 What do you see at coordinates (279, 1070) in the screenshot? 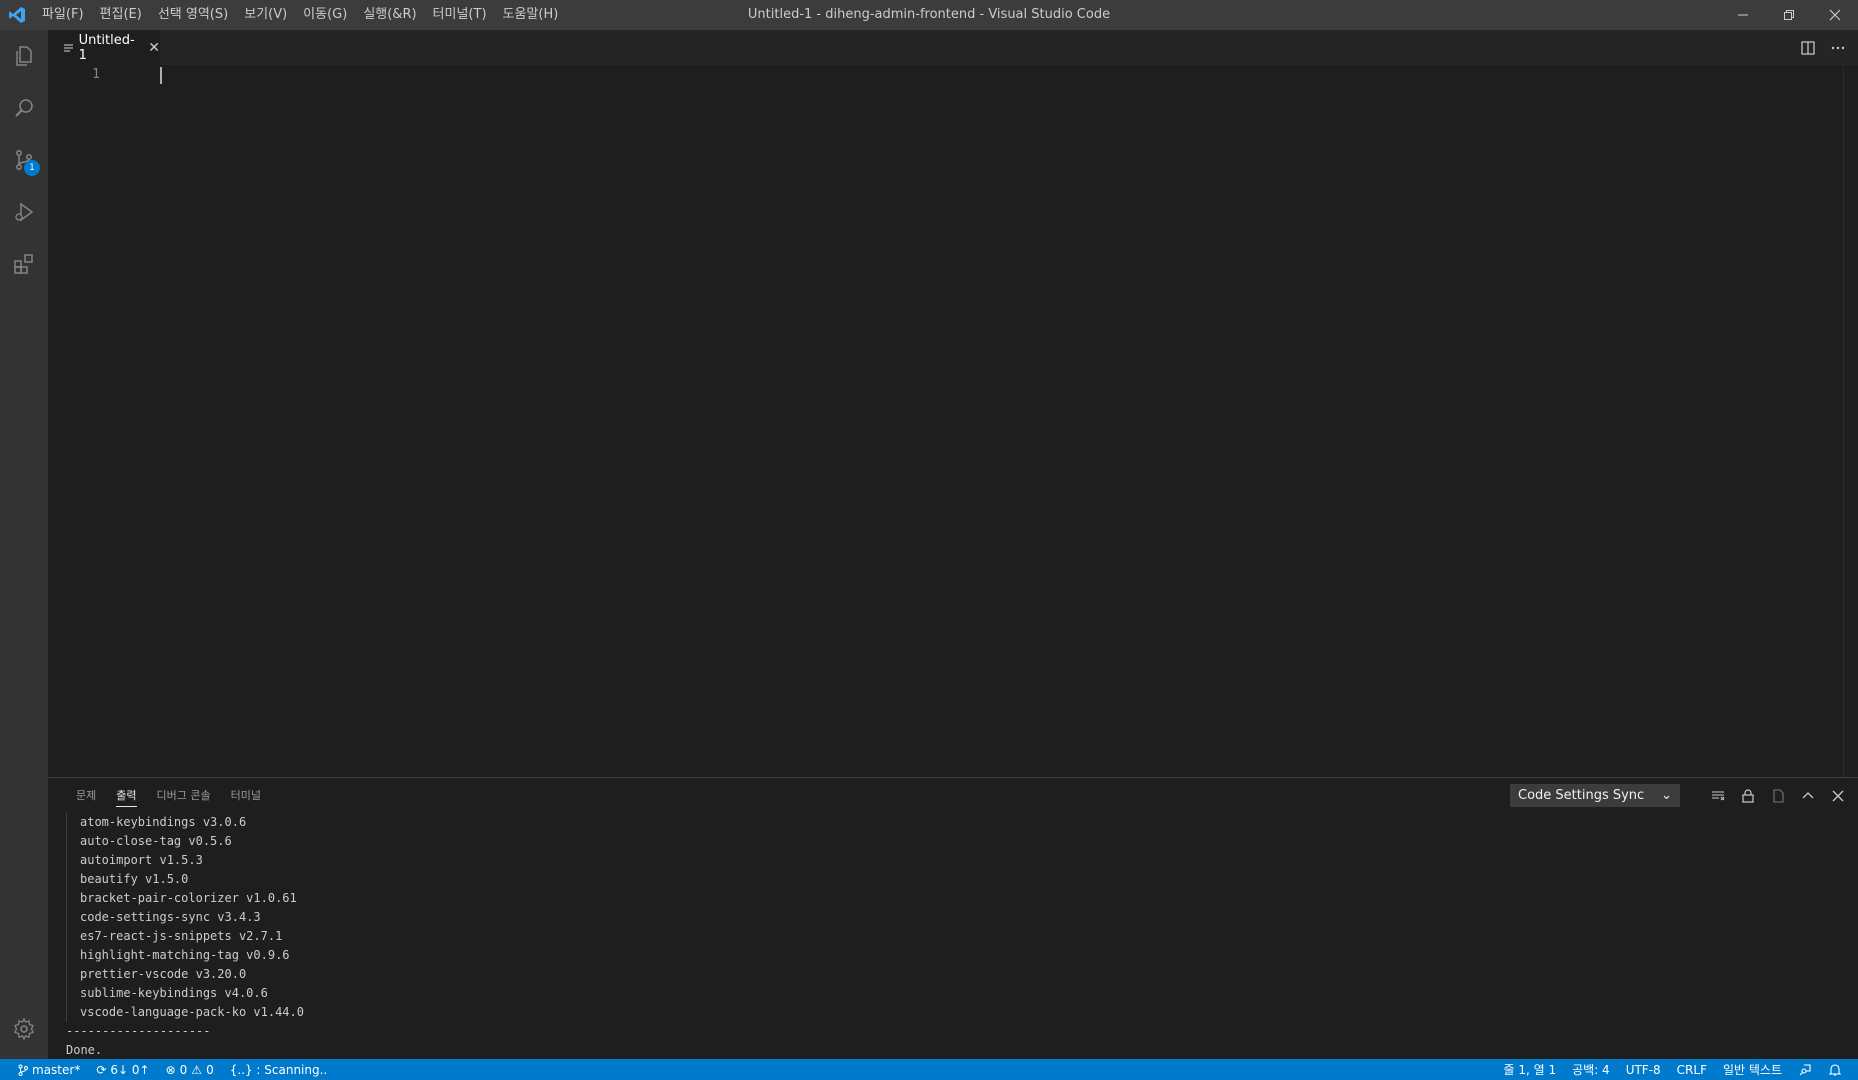
I see `scanning-status: {..} : Scanning..` at bounding box center [279, 1070].